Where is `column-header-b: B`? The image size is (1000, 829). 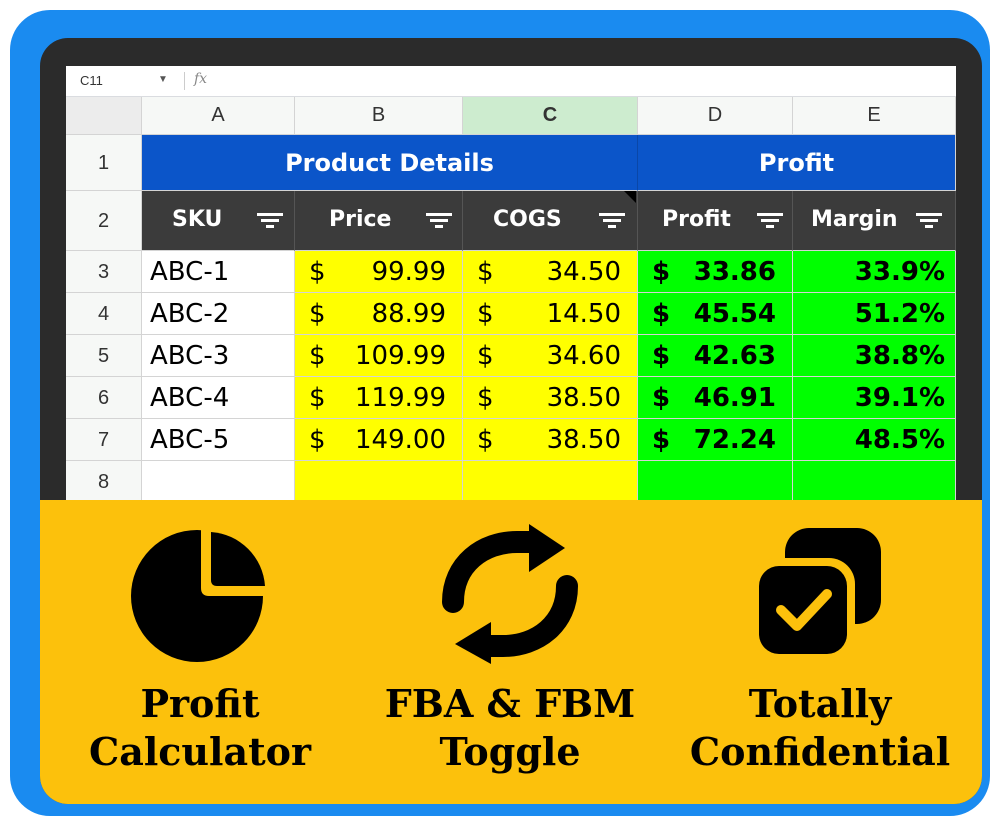 column-header-b: B is located at coordinates (379, 116).